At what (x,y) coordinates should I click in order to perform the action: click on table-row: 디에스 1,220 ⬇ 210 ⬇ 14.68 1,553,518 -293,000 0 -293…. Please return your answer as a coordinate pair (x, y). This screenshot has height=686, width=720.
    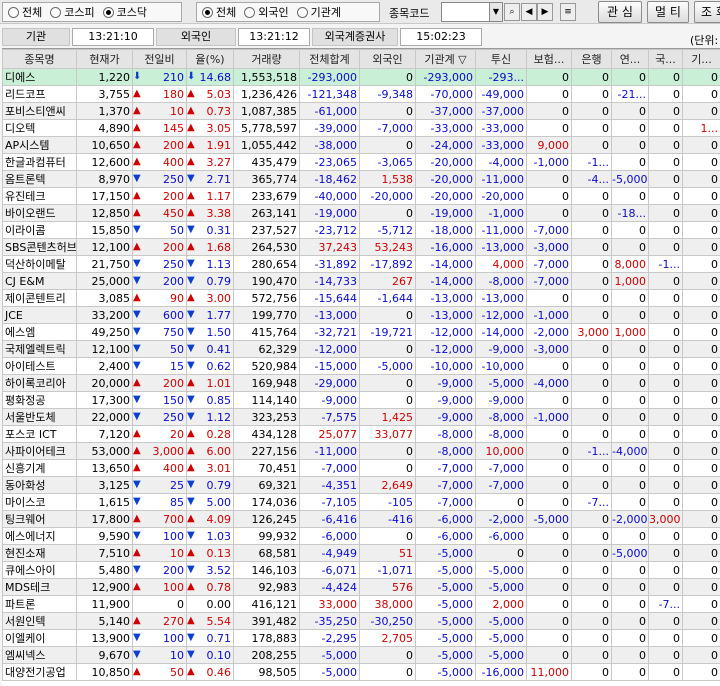
    Looking at the image, I should click on (361, 77).